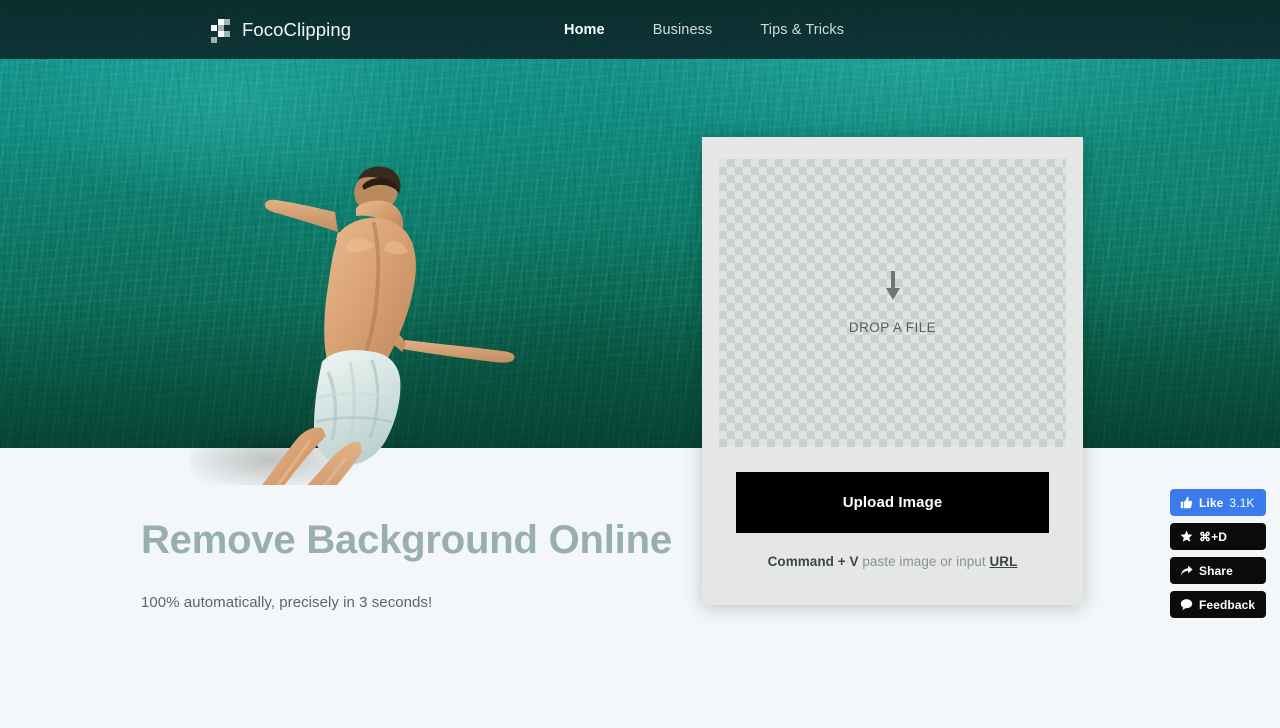 This screenshot has height=728, width=1280. What do you see at coordinates (892, 502) in the screenshot?
I see `upload-image-button: Upload Image` at bounding box center [892, 502].